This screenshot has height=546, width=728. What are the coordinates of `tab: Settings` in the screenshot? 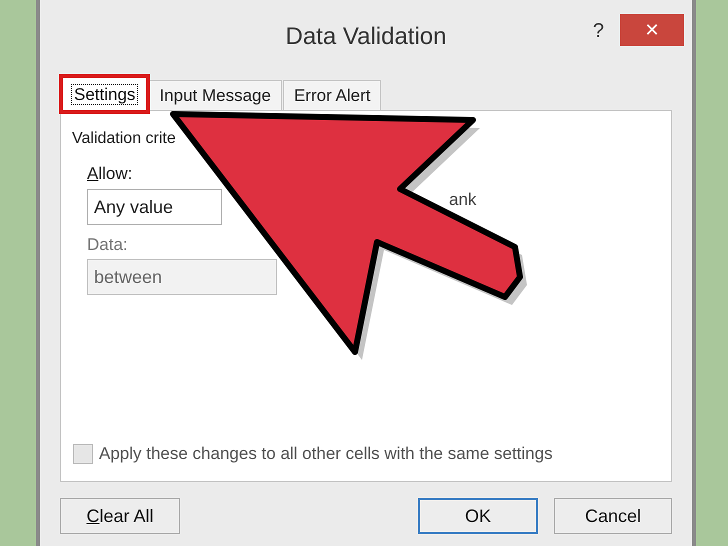 It's located at (105, 94).